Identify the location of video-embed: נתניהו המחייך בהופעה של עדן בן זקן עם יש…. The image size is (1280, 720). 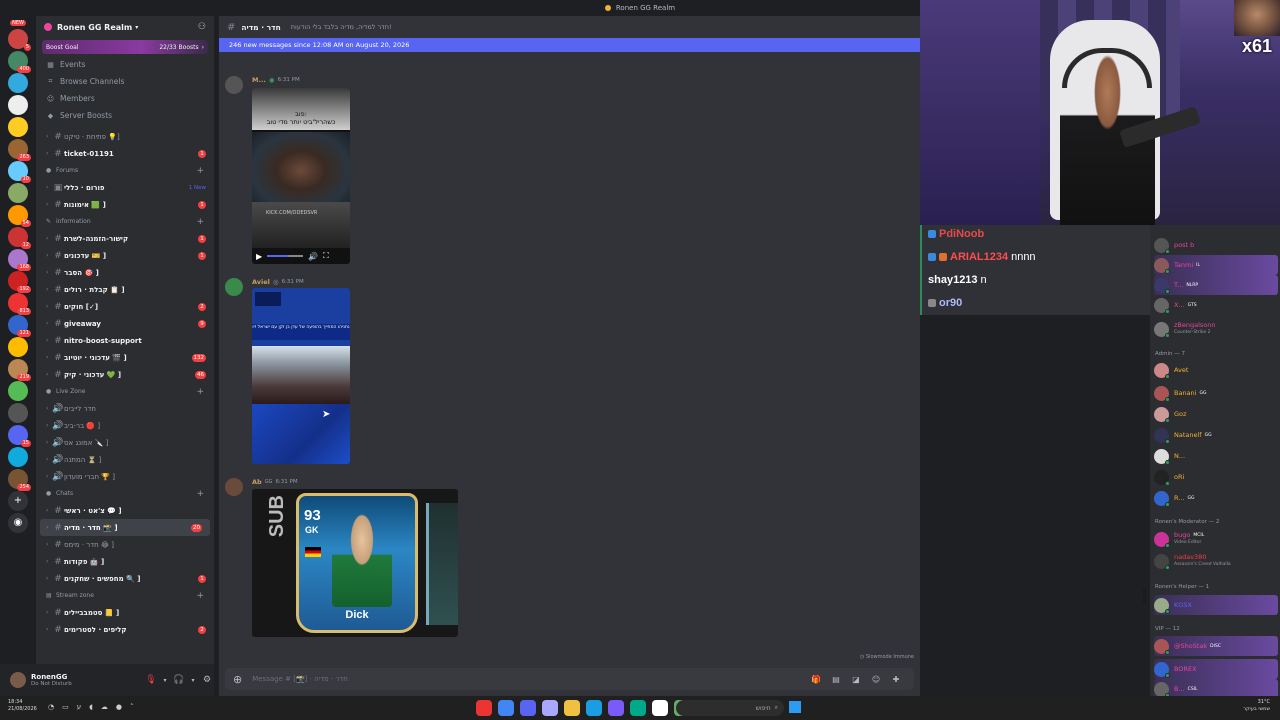
(301, 376).